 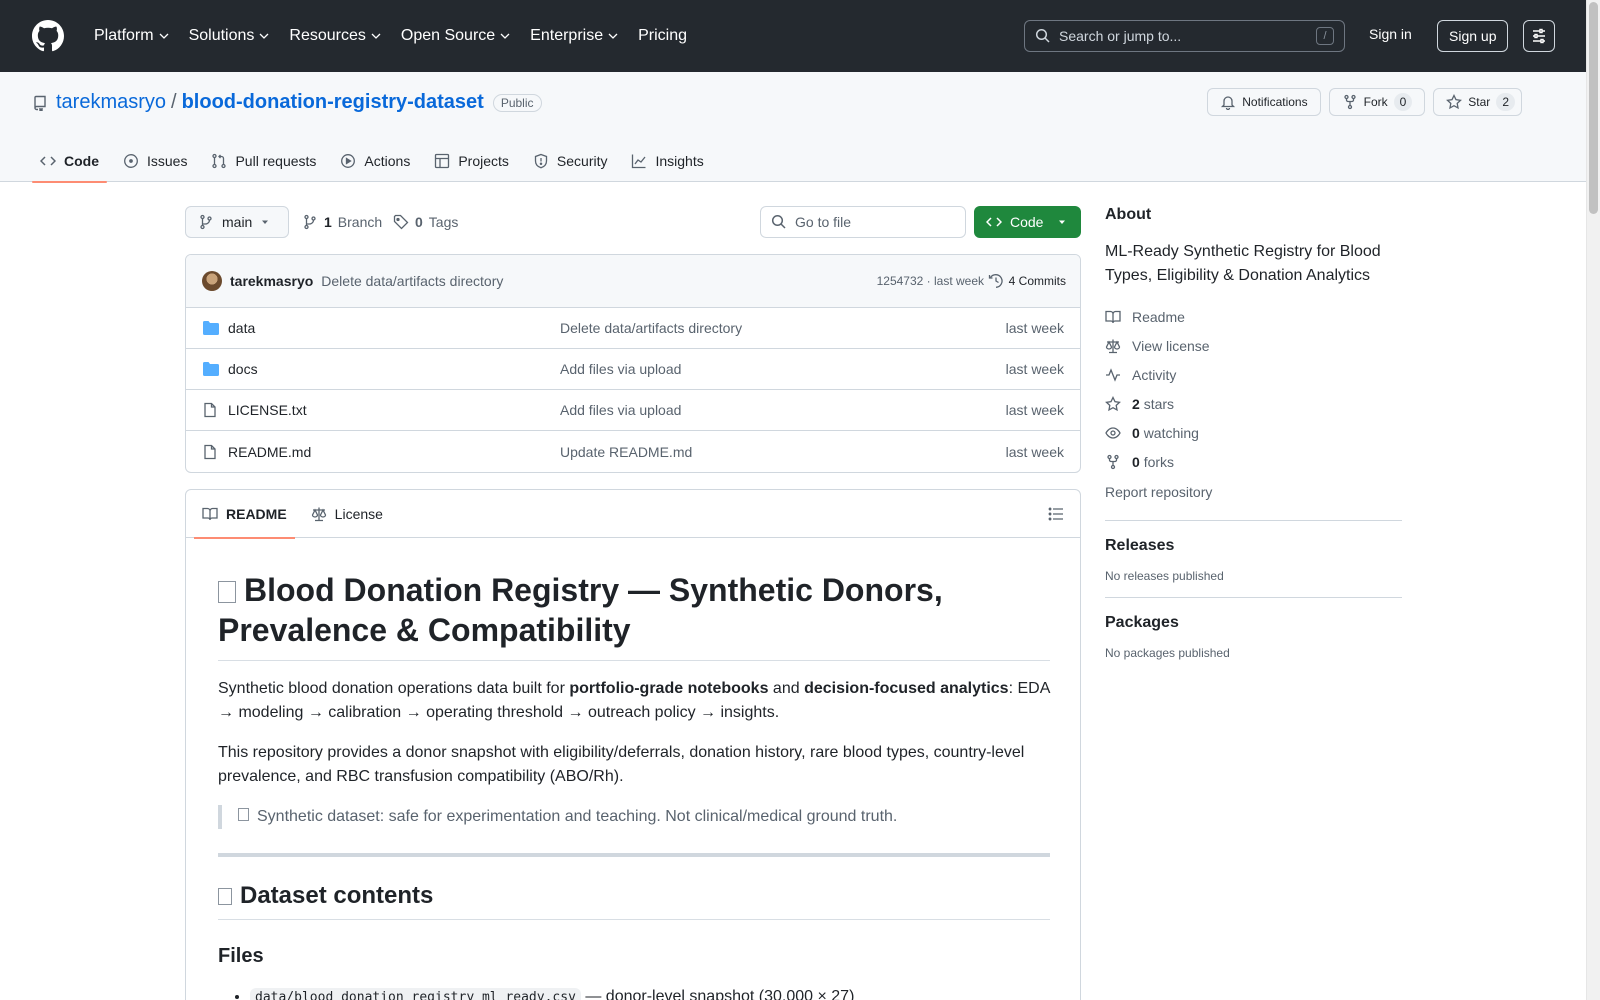 I want to click on scrollbar-thumb, so click(x=1593, y=108).